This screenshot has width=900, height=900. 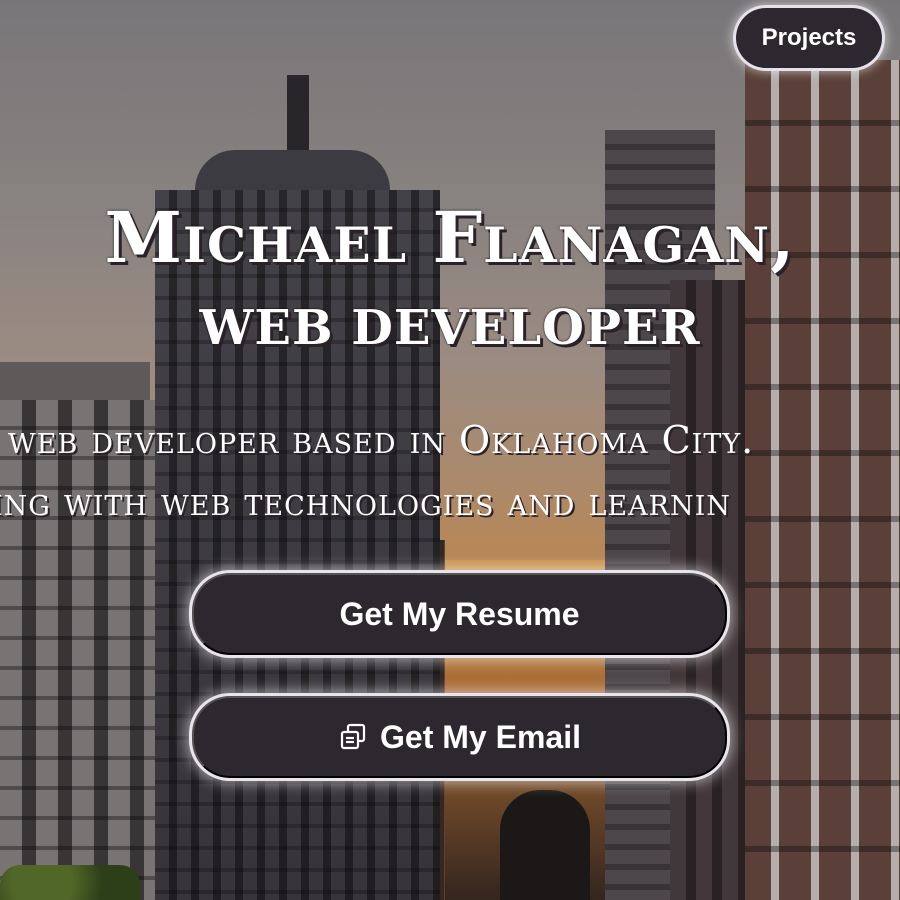 I want to click on hero-name: Michael Flanagan,, so click(x=450, y=237).